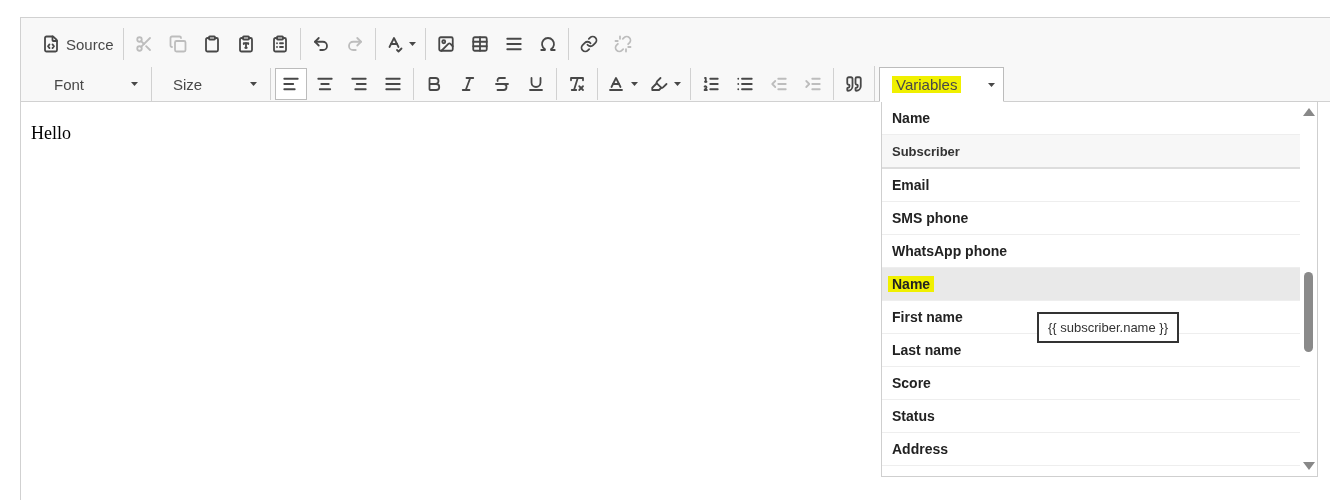 Image resolution: width=1330 pixels, height=500 pixels. I want to click on quote-icon, so click(854, 84).